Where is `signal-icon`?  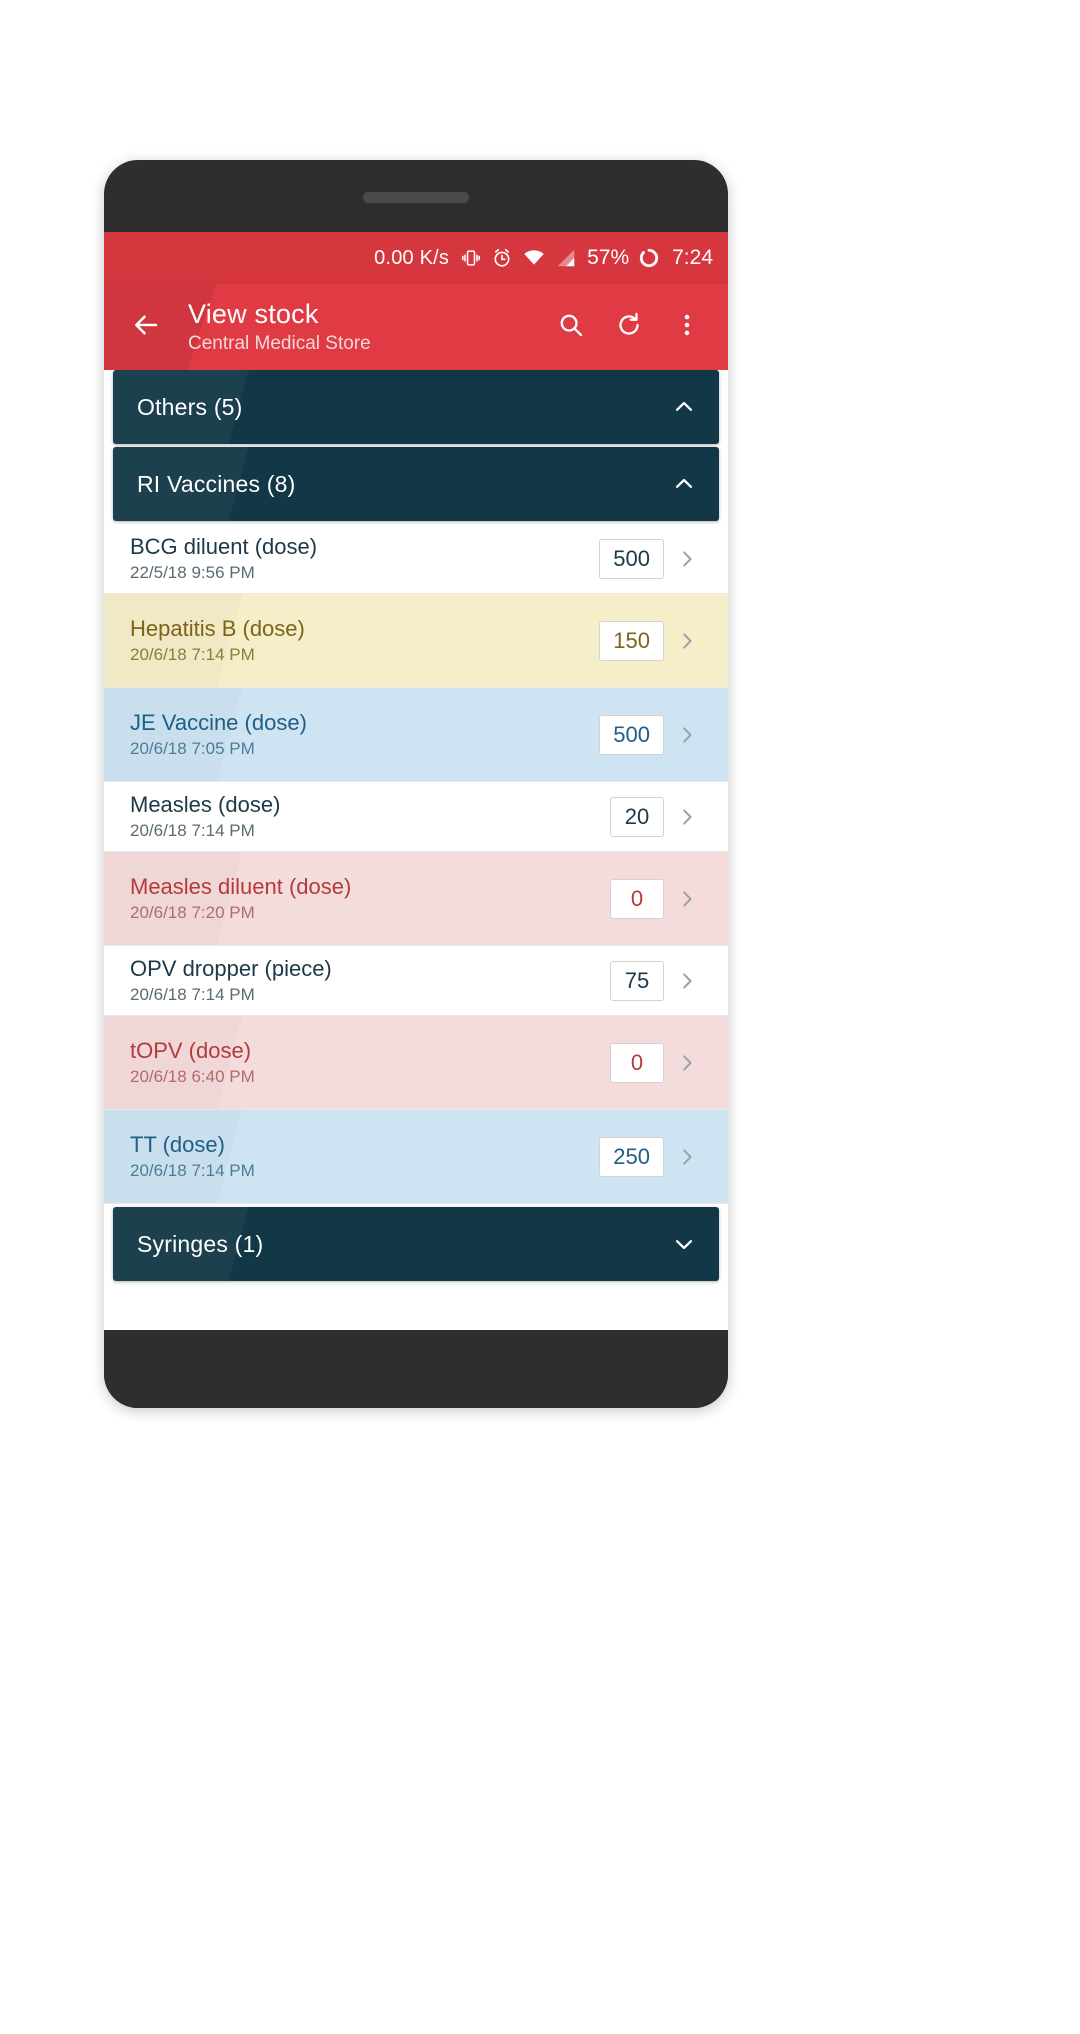 signal-icon is located at coordinates (566, 258).